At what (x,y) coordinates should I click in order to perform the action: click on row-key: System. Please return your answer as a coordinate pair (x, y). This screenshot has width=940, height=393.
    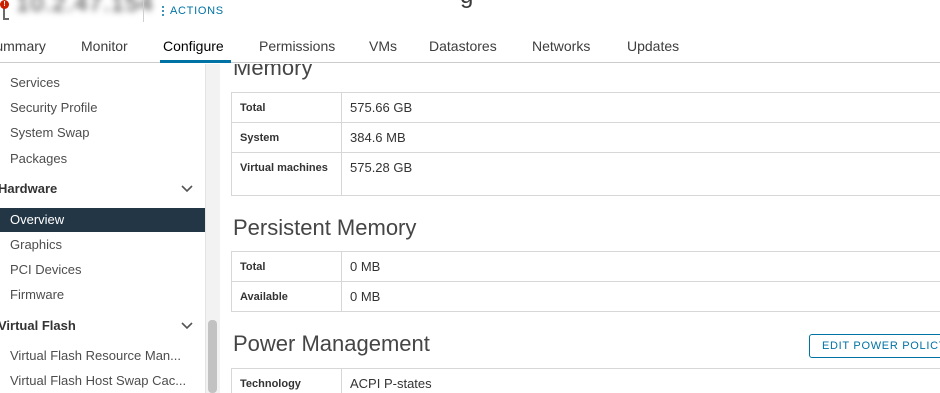
    Looking at the image, I should click on (287, 137).